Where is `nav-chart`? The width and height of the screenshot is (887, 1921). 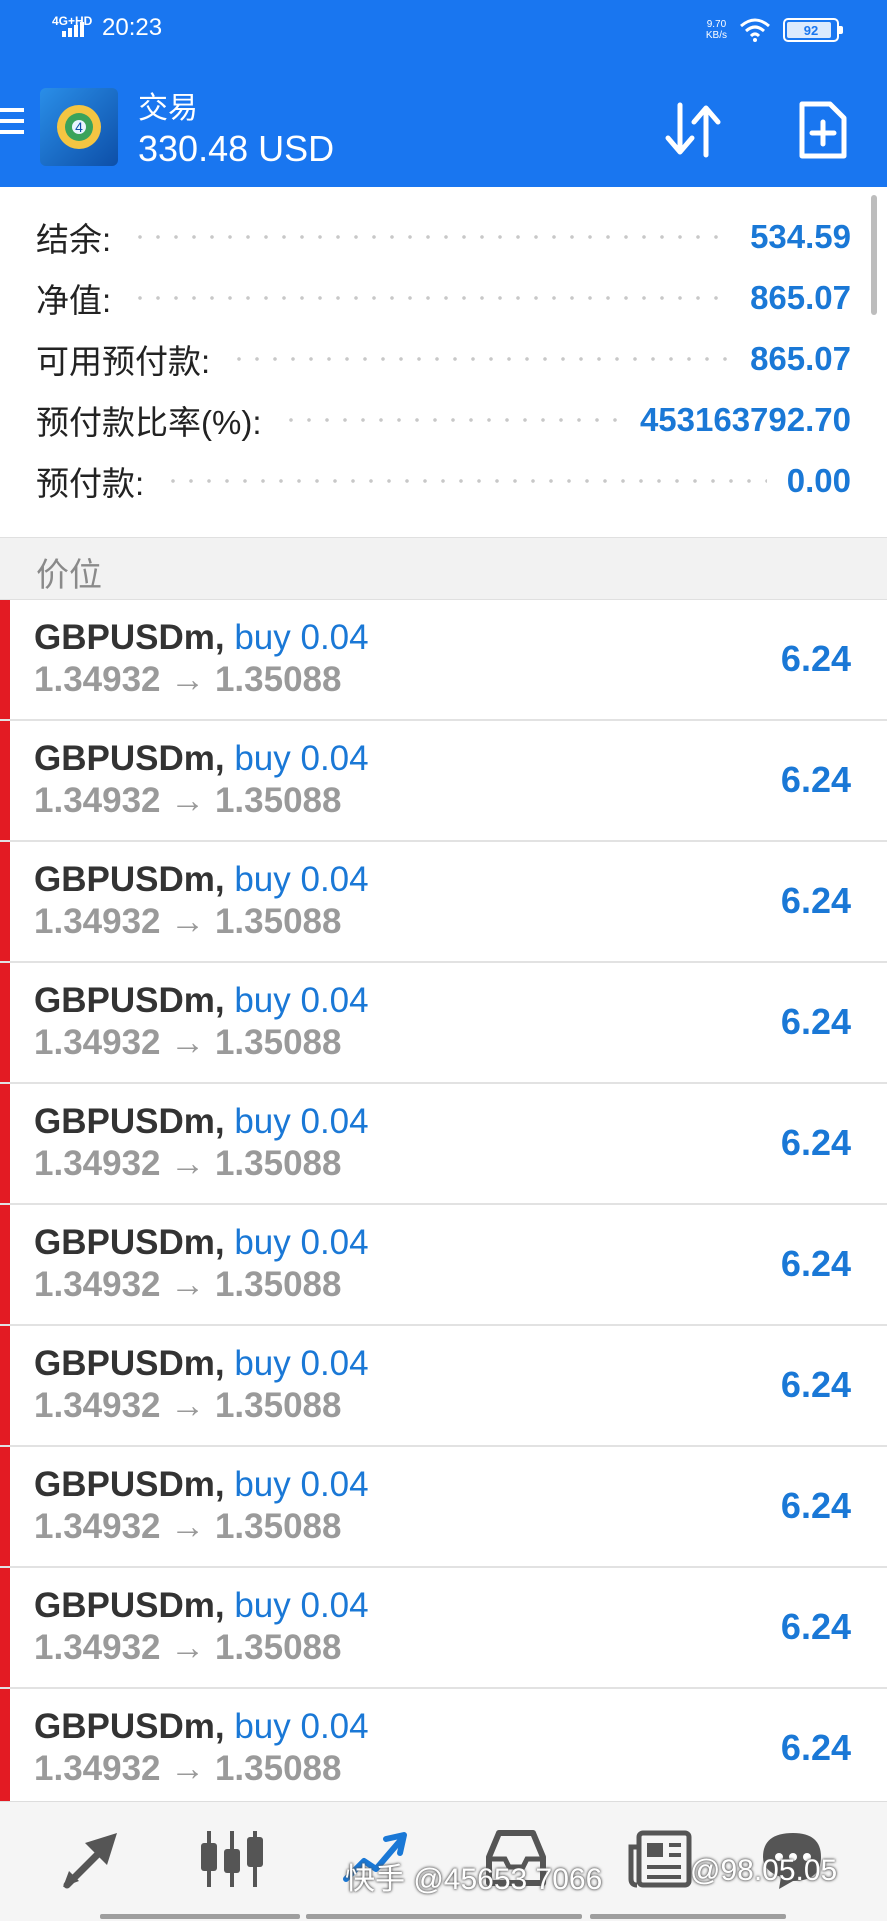 nav-chart is located at coordinates (232, 1859).